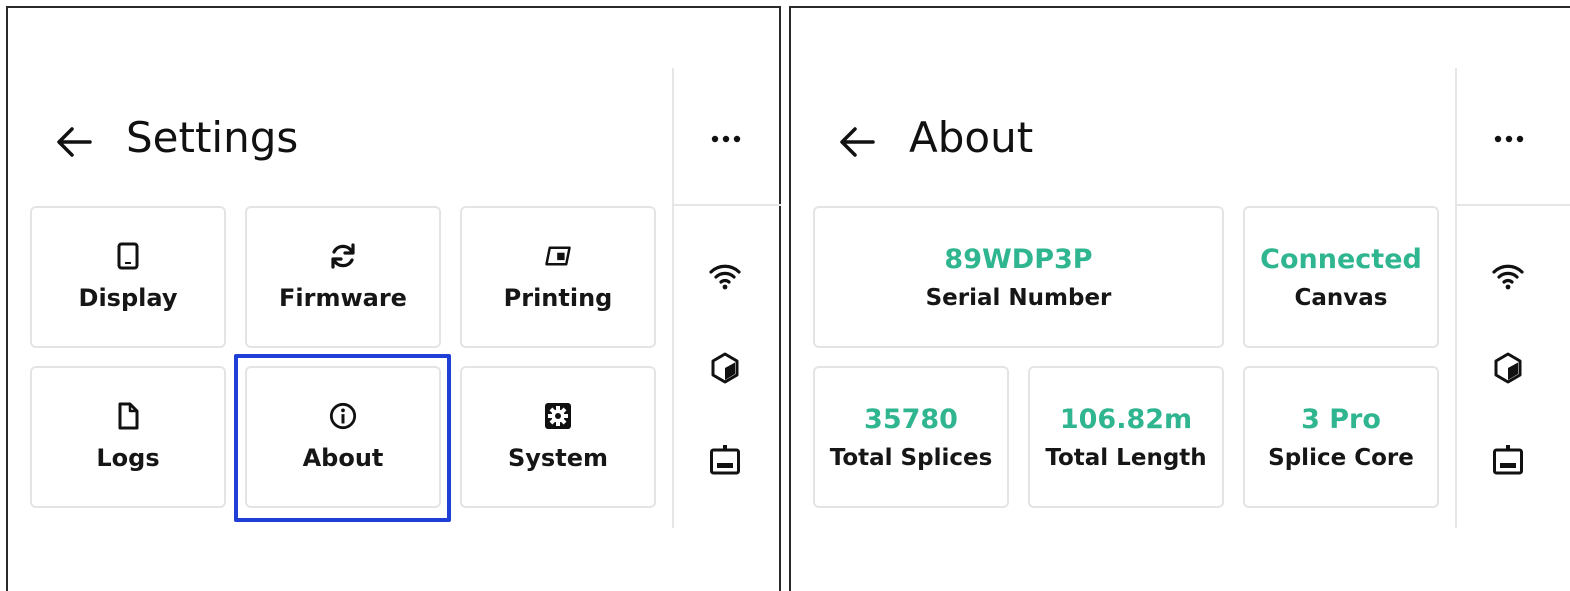  I want to click on gear-icon, so click(558, 416).